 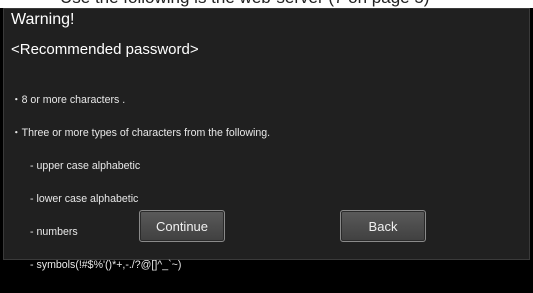 What do you see at coordinates (105, 49) in the screenshot?
I see `dialog-subtitle: <Recommended password>` at bounding box center [105, 49].